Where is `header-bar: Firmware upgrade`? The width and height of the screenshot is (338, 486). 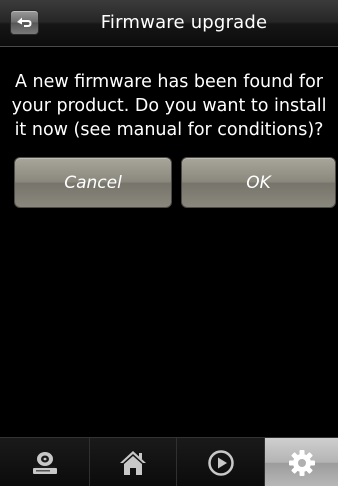 header-bar: Firmware upgrade is located at coordinates (169, 23).